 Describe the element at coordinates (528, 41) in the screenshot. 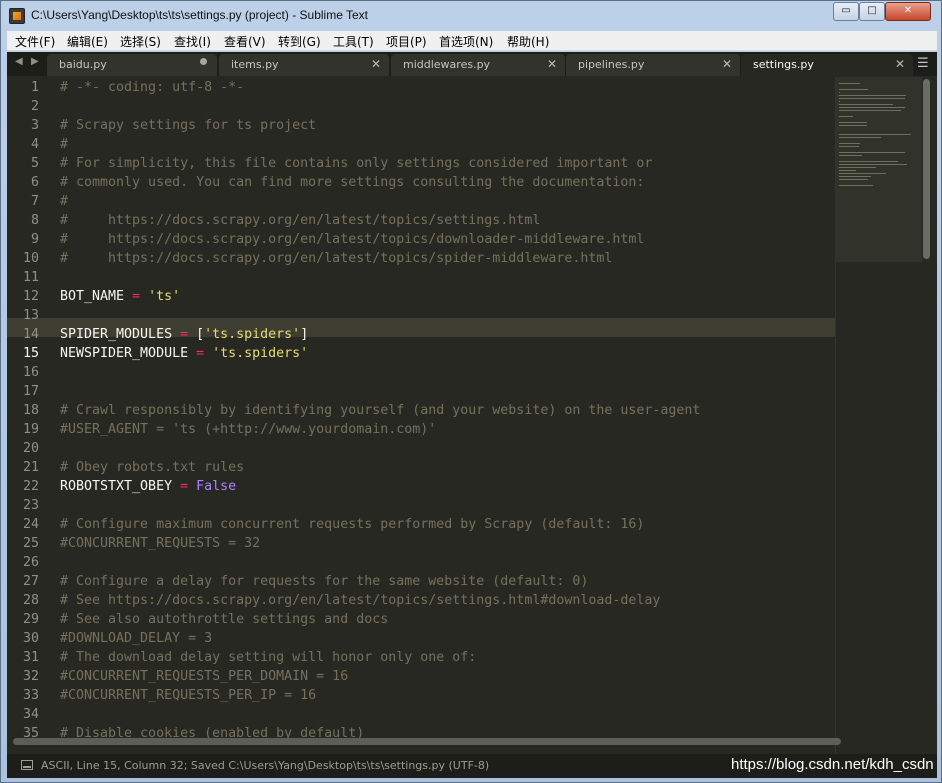

I see `menu-help: 帮助(H)` at that location.